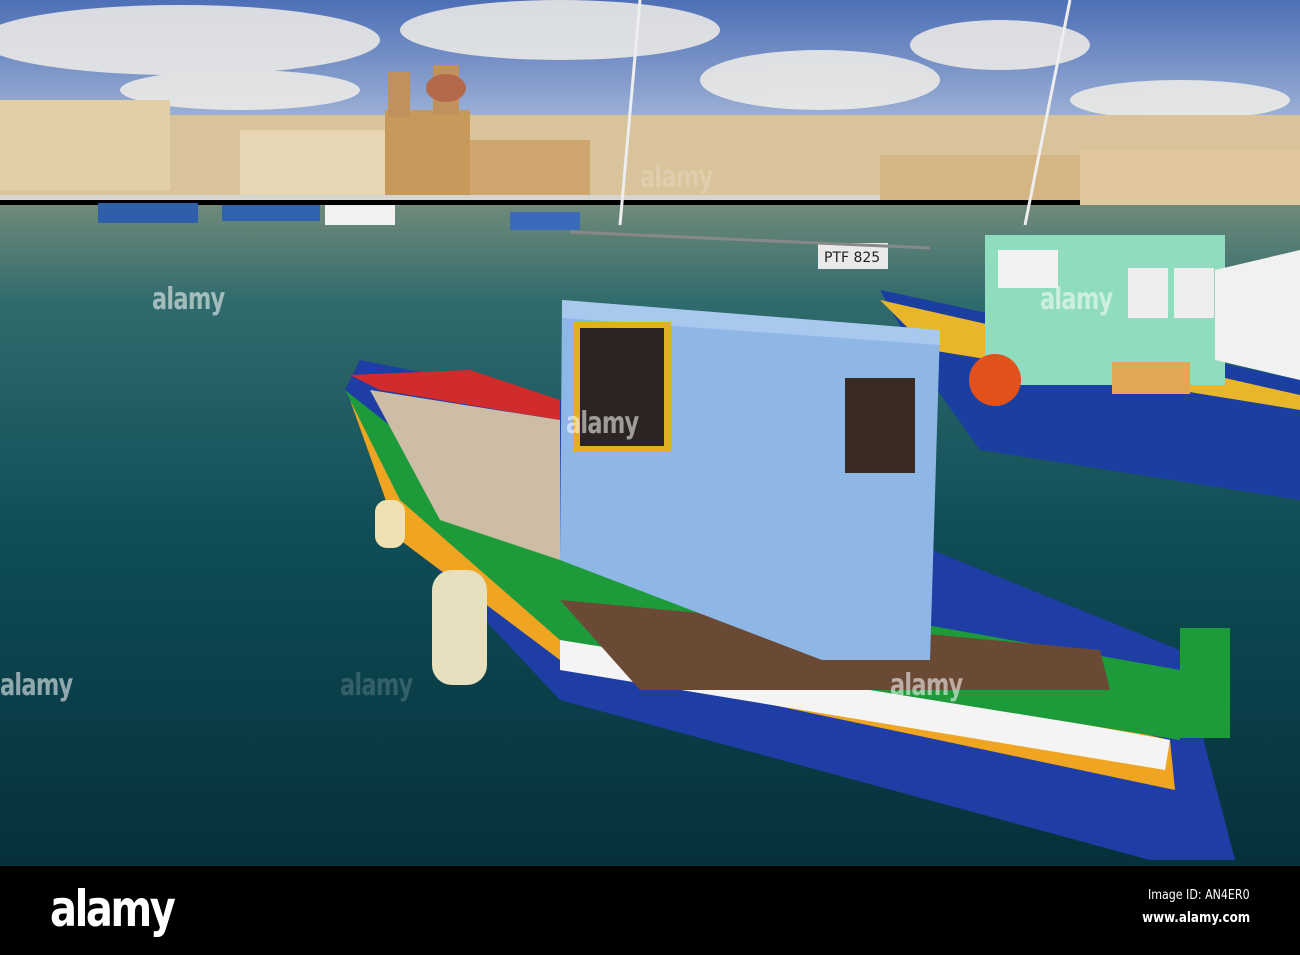 This screenshot has width=1300, height=955. Describe the element at coordinates (1196, 918) in the screenshot. I see `website-link: www.alamy.com` at that location.